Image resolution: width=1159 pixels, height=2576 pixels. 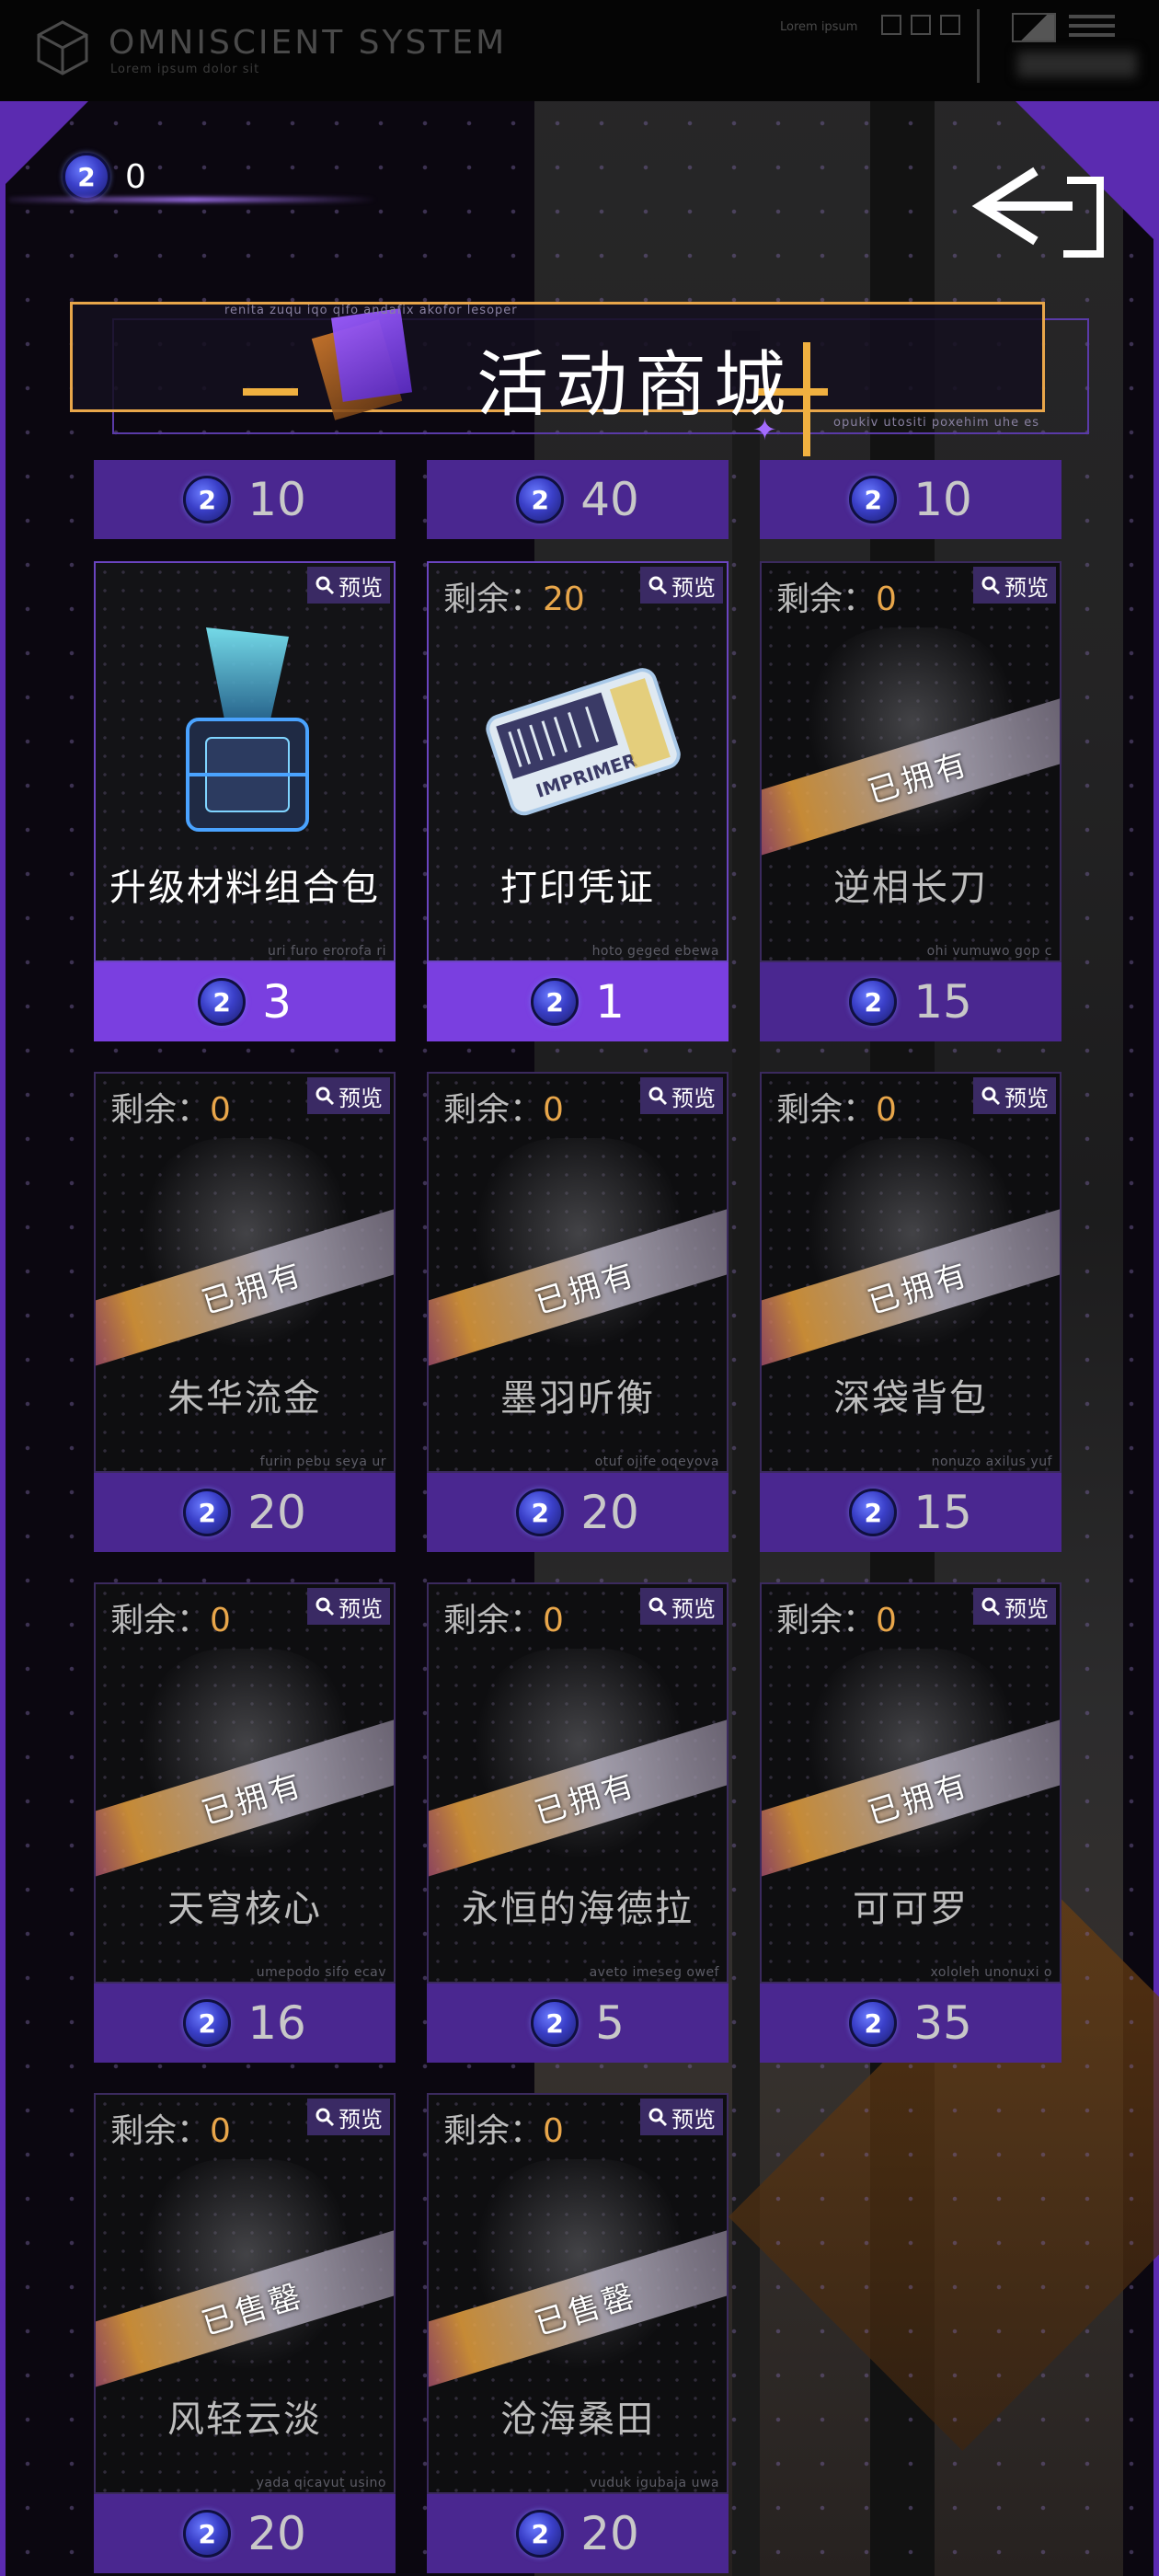 What do you see at coordinates (577, 1398) in the screenshot?
I see `item-name: 墨羽听衡` at bounding box center [577, 1398].